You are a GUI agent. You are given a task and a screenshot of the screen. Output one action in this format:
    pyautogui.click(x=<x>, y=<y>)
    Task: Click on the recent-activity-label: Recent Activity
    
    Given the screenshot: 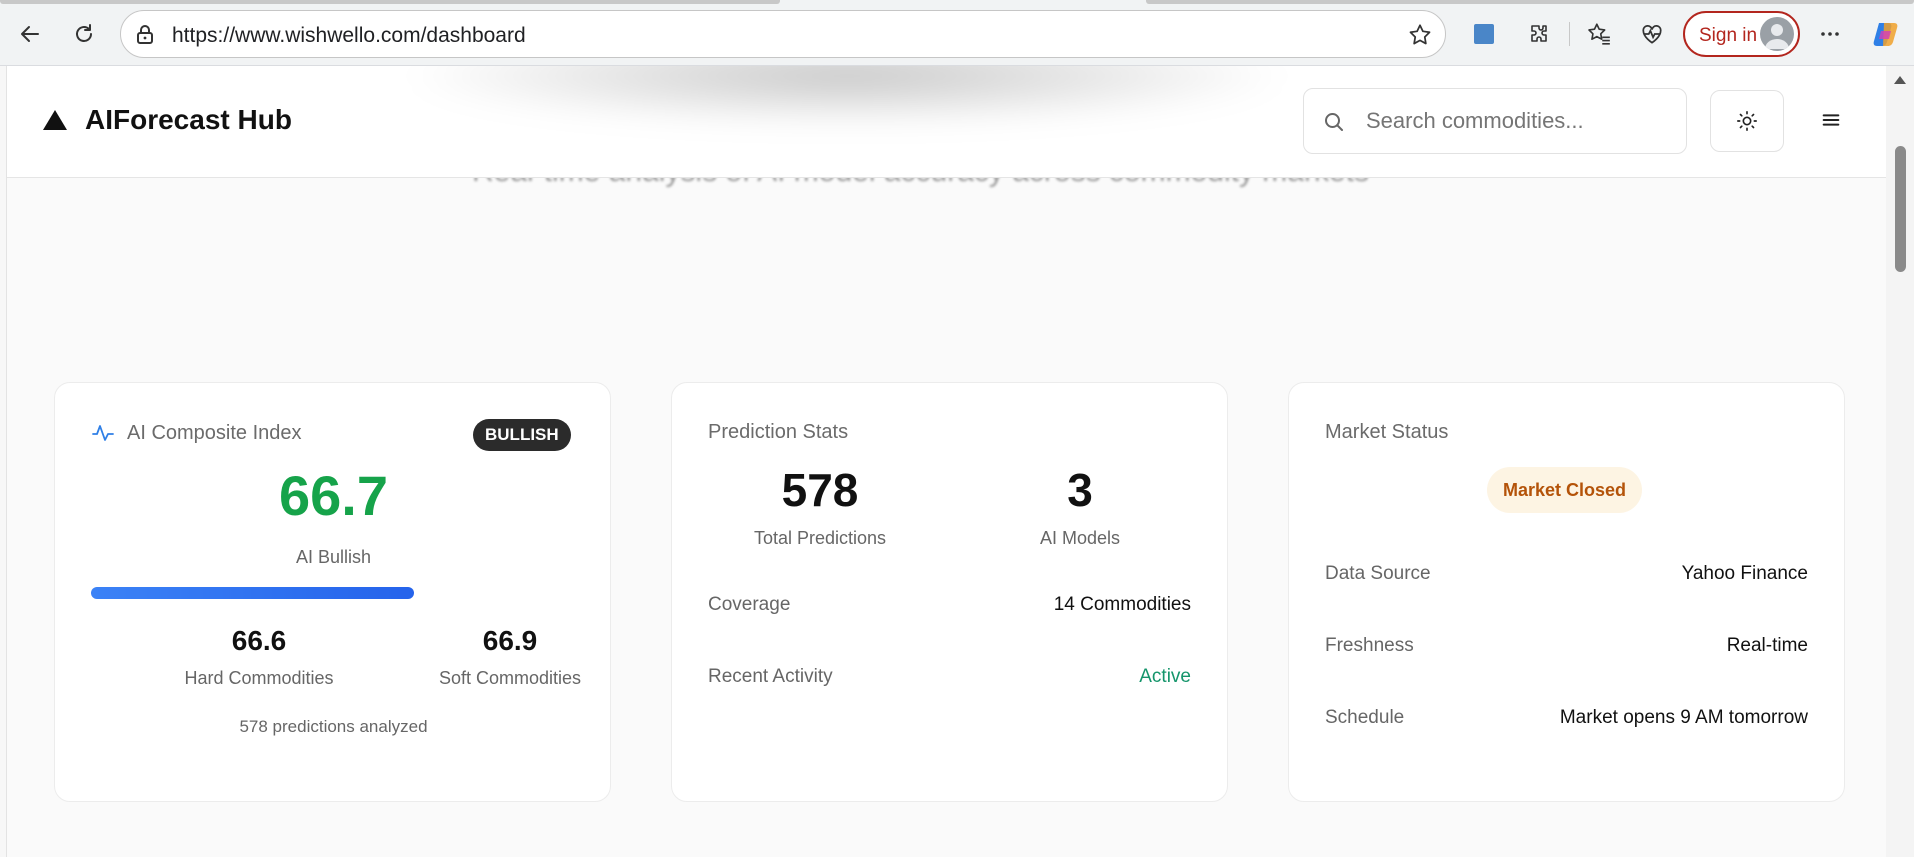 What is the action you would take?
    pyautogui.click(x=770, y=676)
    